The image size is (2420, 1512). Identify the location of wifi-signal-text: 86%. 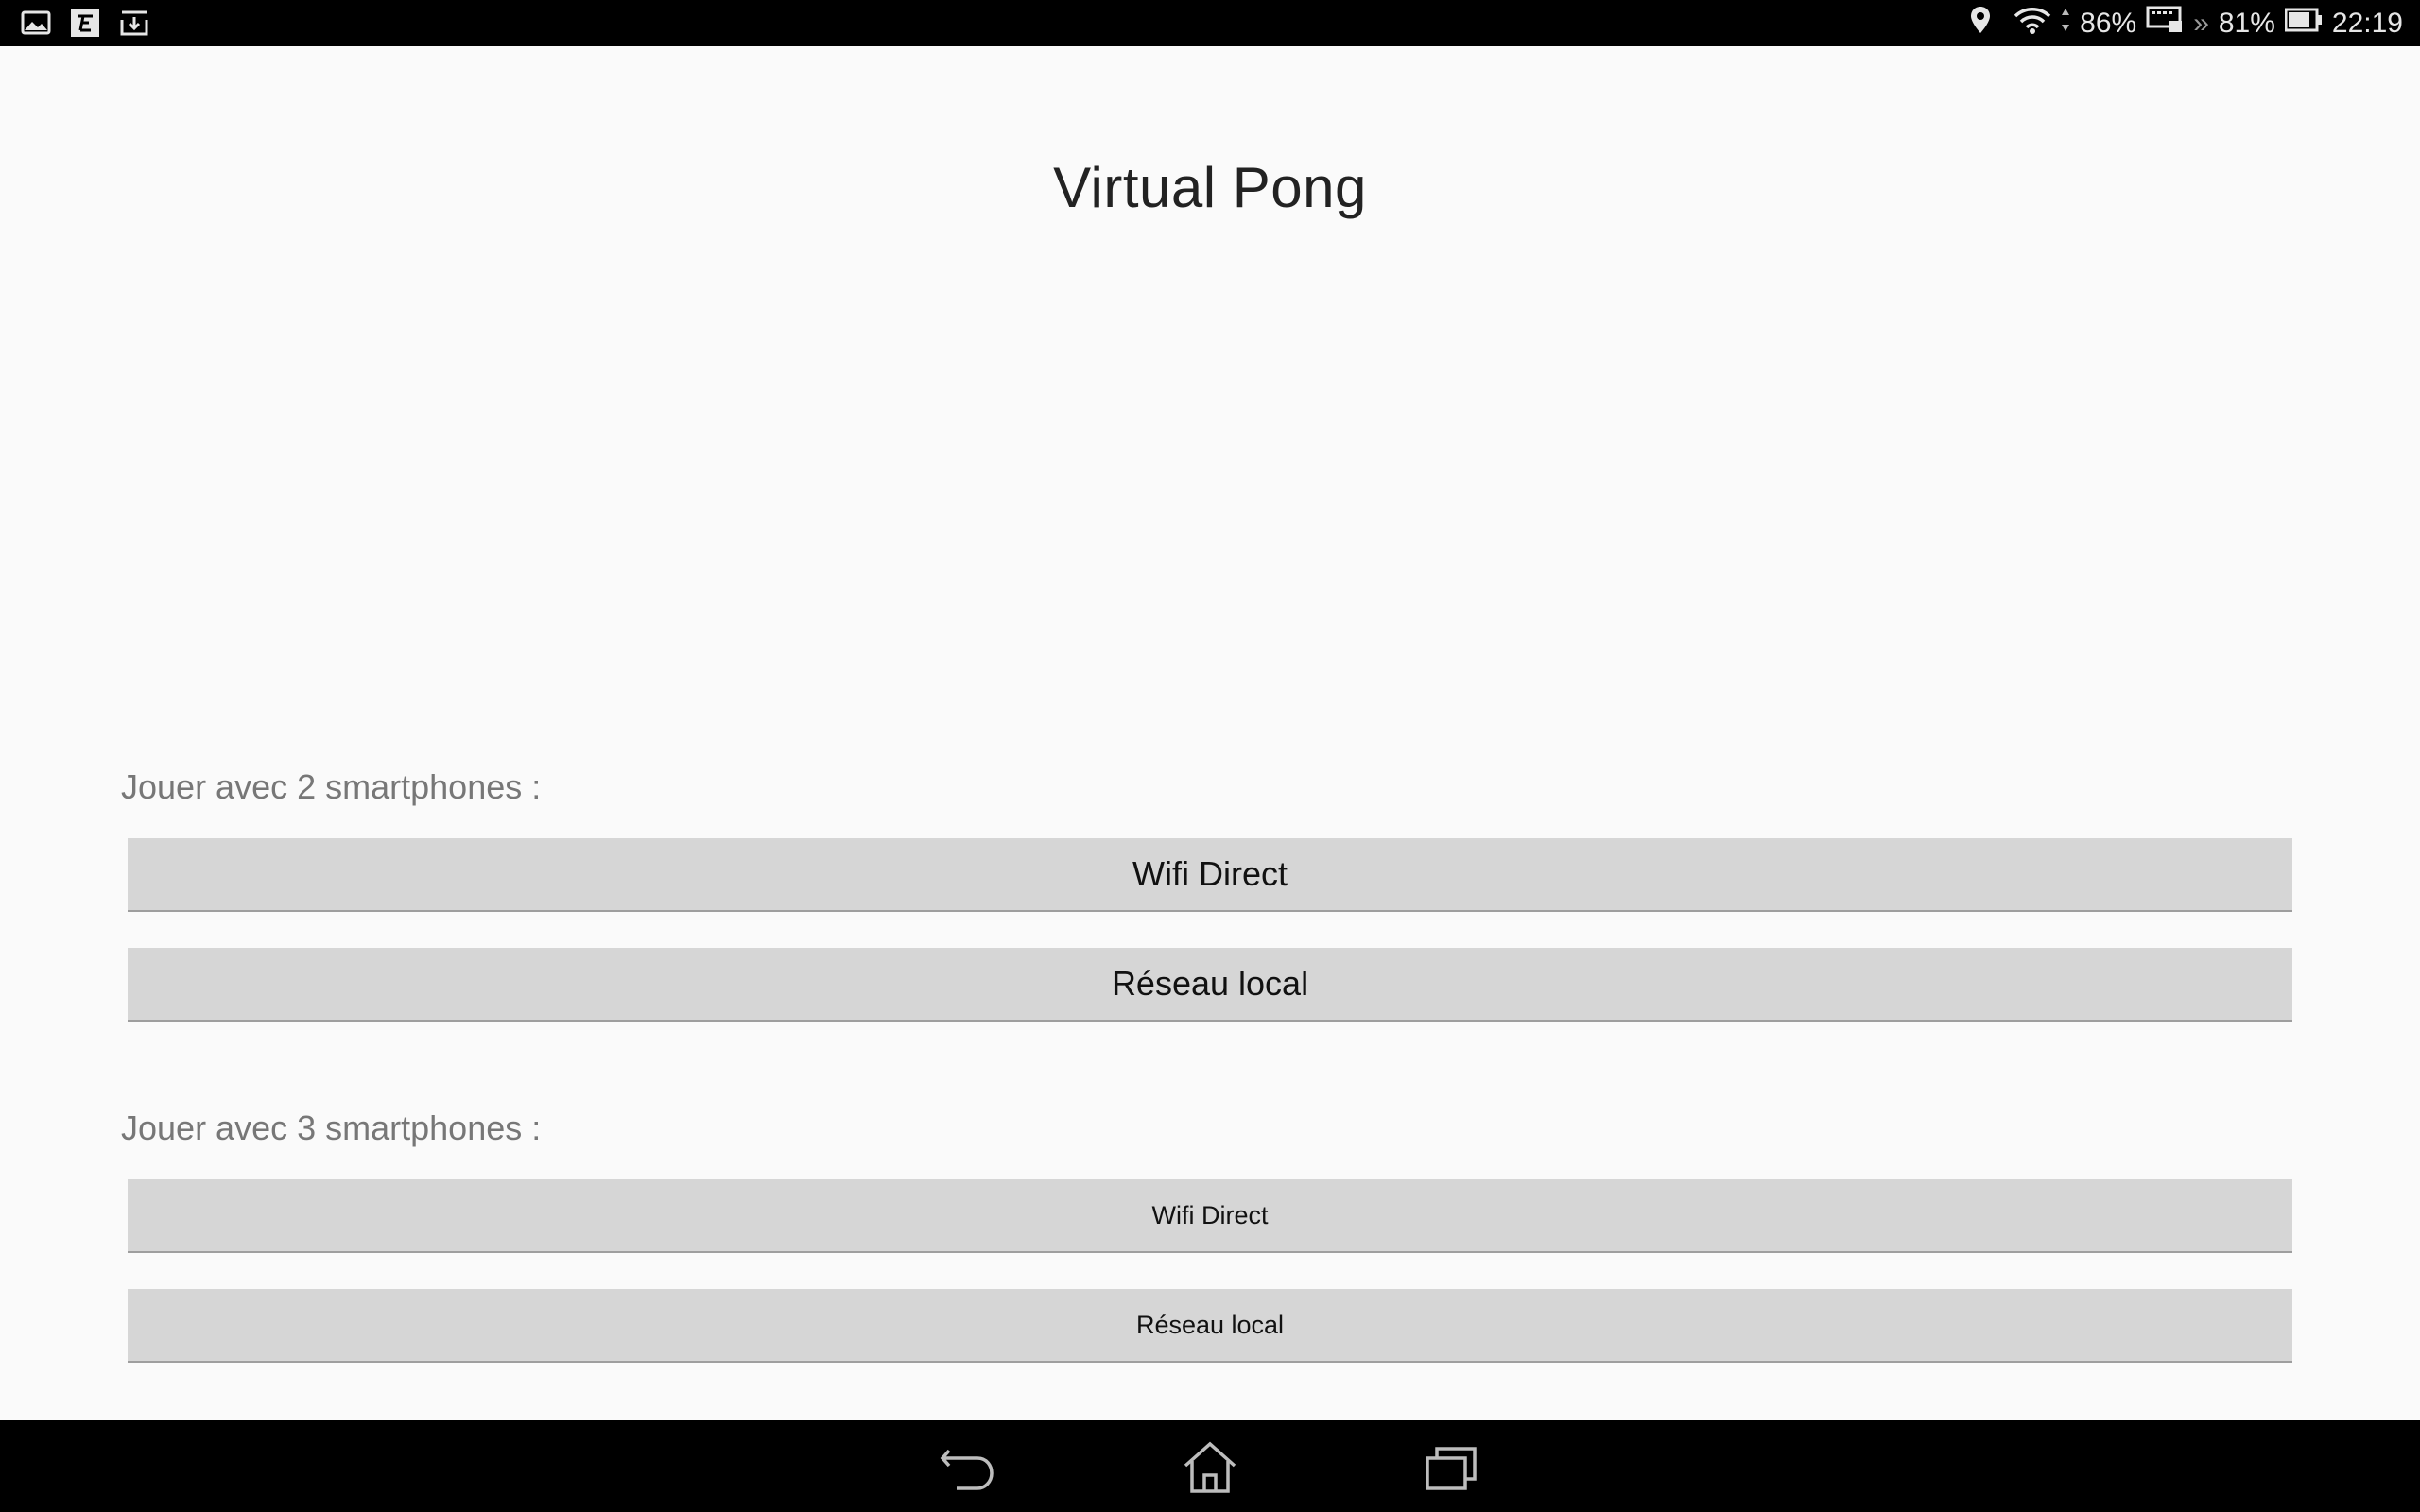
(2108, 23).